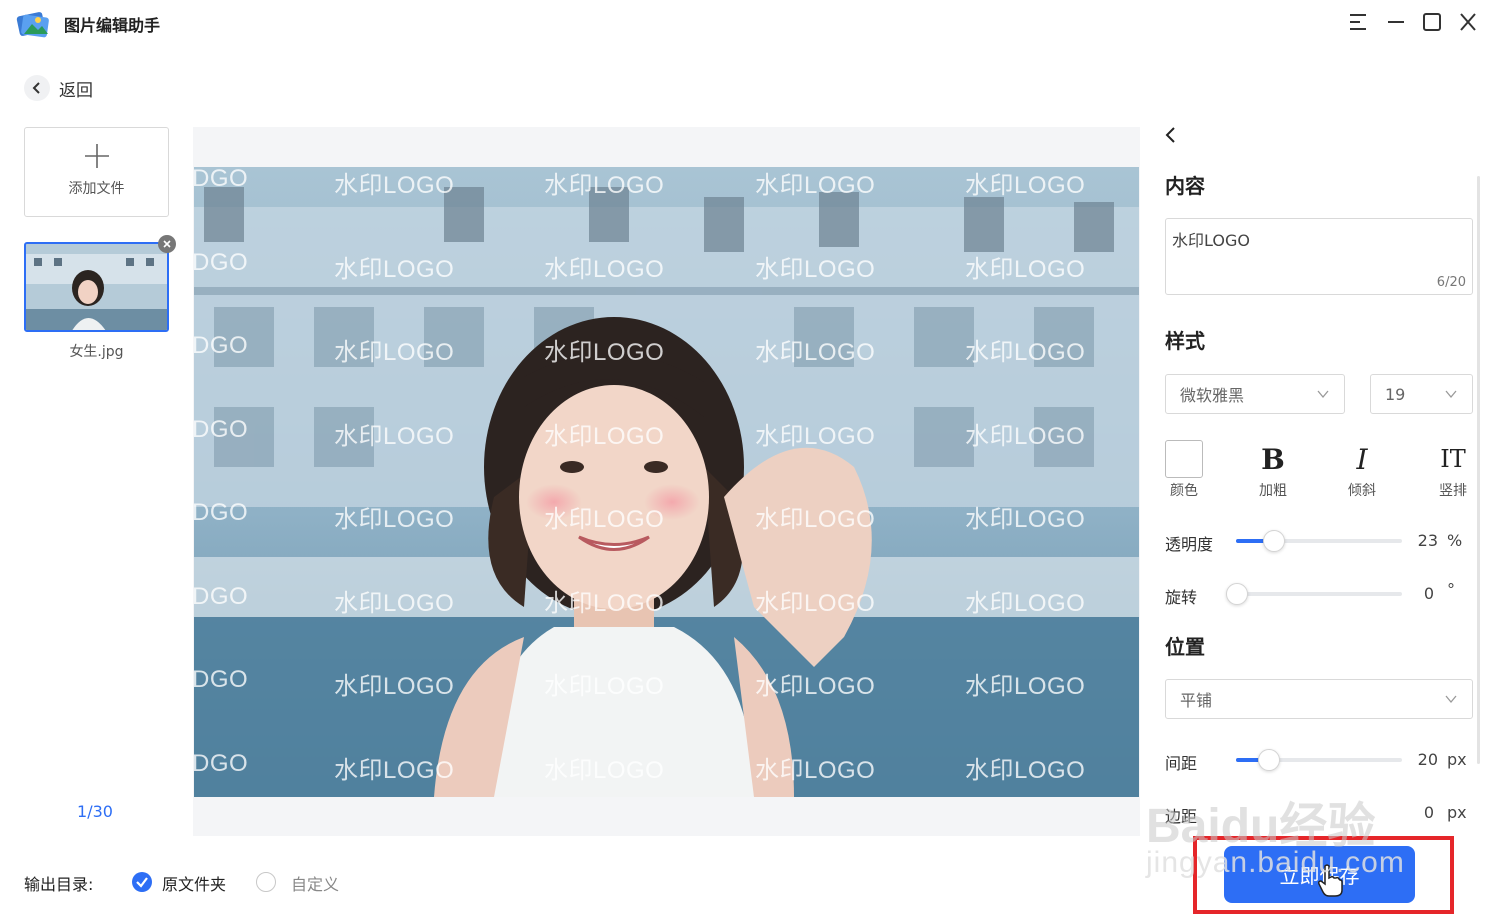  What do you see at coordinates (1427, 759) in the screenshot?
I see `spacing-value: 20` at bounding box center [1427, 759].